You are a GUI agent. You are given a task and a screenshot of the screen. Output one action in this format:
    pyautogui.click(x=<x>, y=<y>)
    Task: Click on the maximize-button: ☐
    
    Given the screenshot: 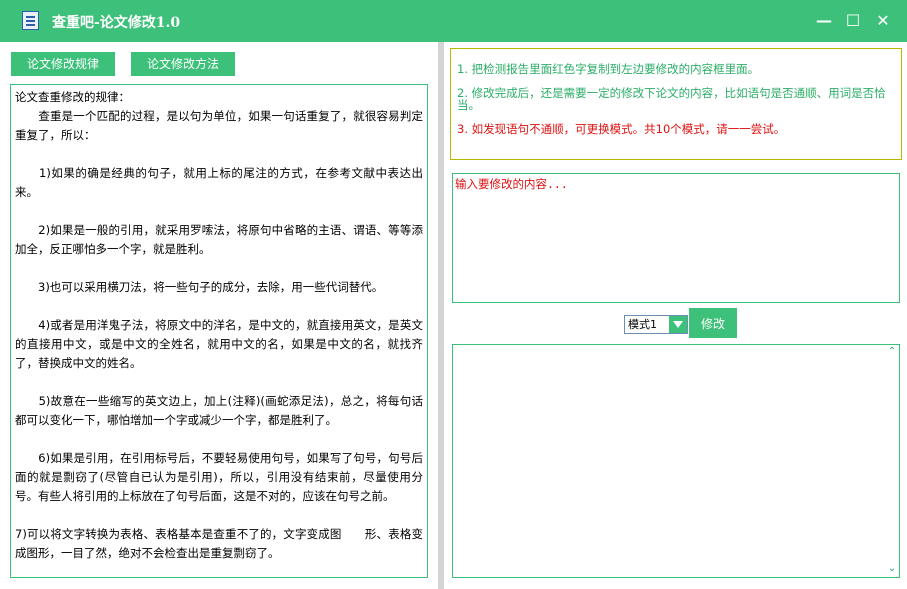 What is the action you would take?
    pyautogui.click(x=853, y=21)
    